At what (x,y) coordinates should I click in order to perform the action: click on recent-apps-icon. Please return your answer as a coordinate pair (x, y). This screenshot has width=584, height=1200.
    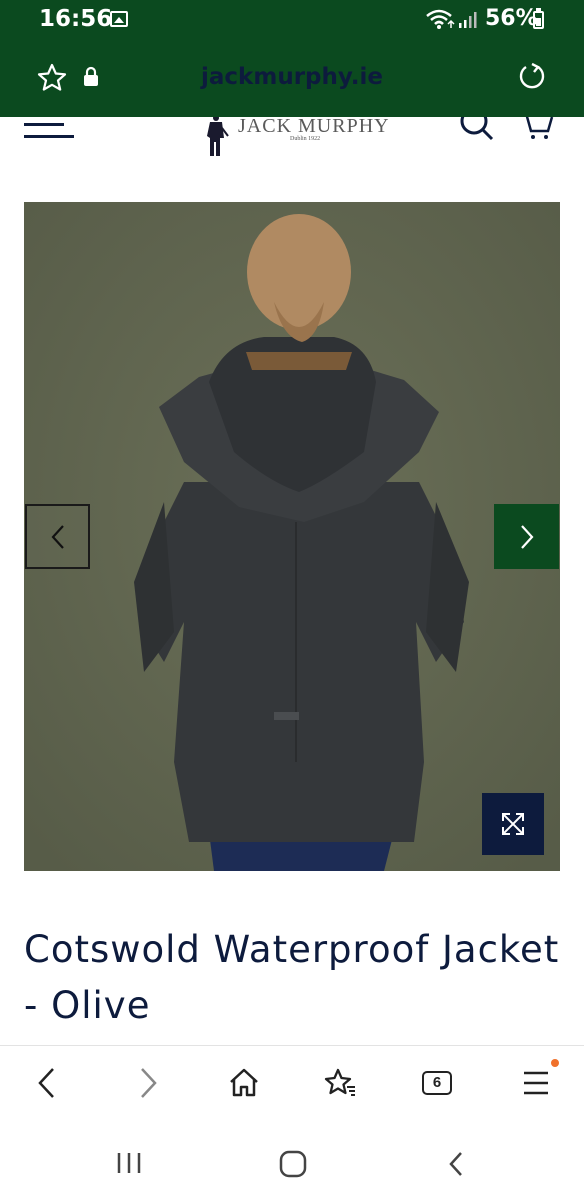
    Looking at the image, I should click on (129, 1163).